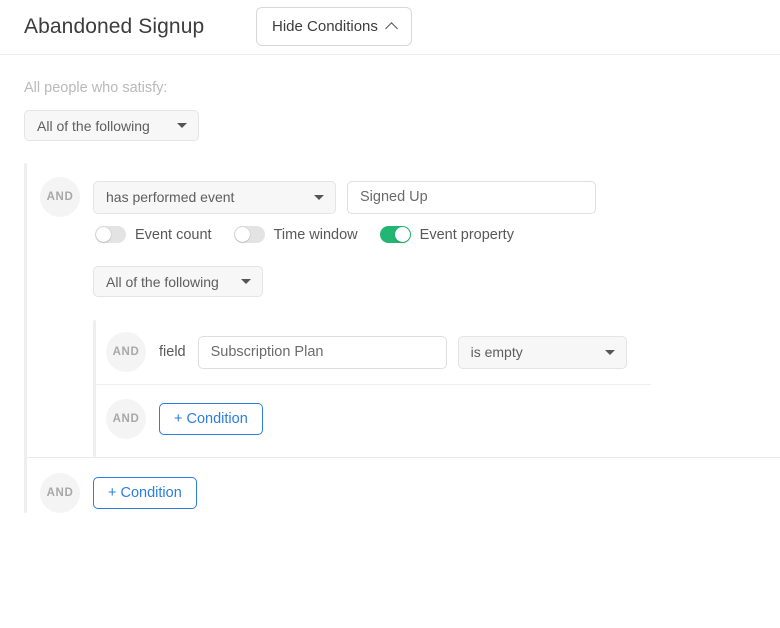  What do you see at coordinates (96, 88) in the screenshot?
I see `satisfy-label: All people who satisfy:` at bounding box center [96, 88].